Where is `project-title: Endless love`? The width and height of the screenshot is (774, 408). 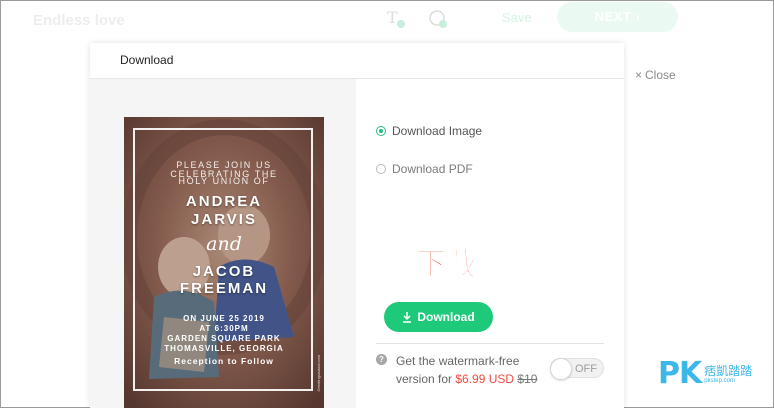 project-title: Endless love is located at coordinates (79, 20).